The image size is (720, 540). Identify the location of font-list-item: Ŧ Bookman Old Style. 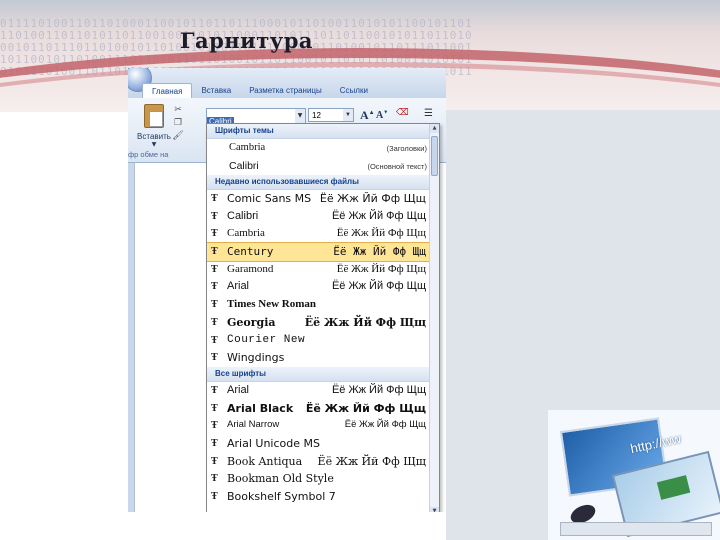
(318, 479).